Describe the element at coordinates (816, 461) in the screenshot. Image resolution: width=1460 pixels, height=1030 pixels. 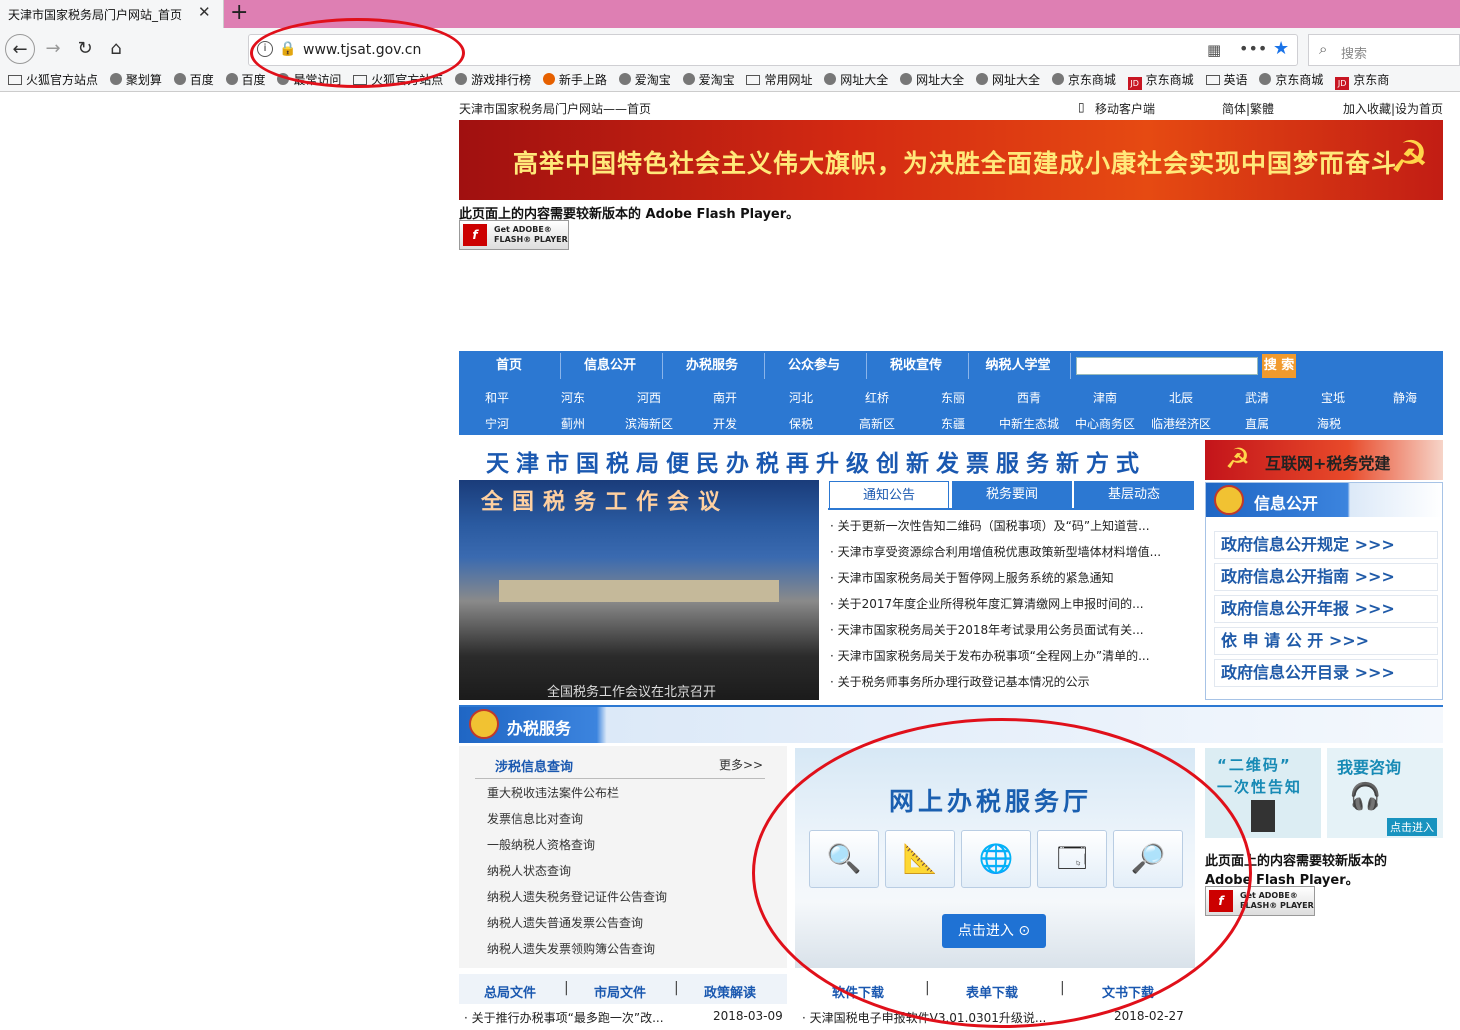
I see `headline: 天津市国税局便民办税再升级创新发票服务新方式` at that location.